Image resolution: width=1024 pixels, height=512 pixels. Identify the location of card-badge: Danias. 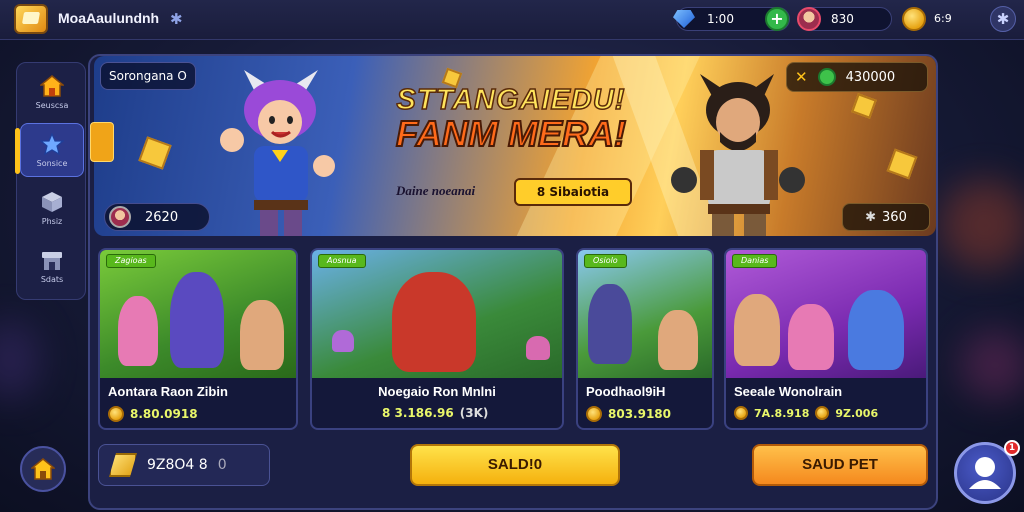
(755, 261).